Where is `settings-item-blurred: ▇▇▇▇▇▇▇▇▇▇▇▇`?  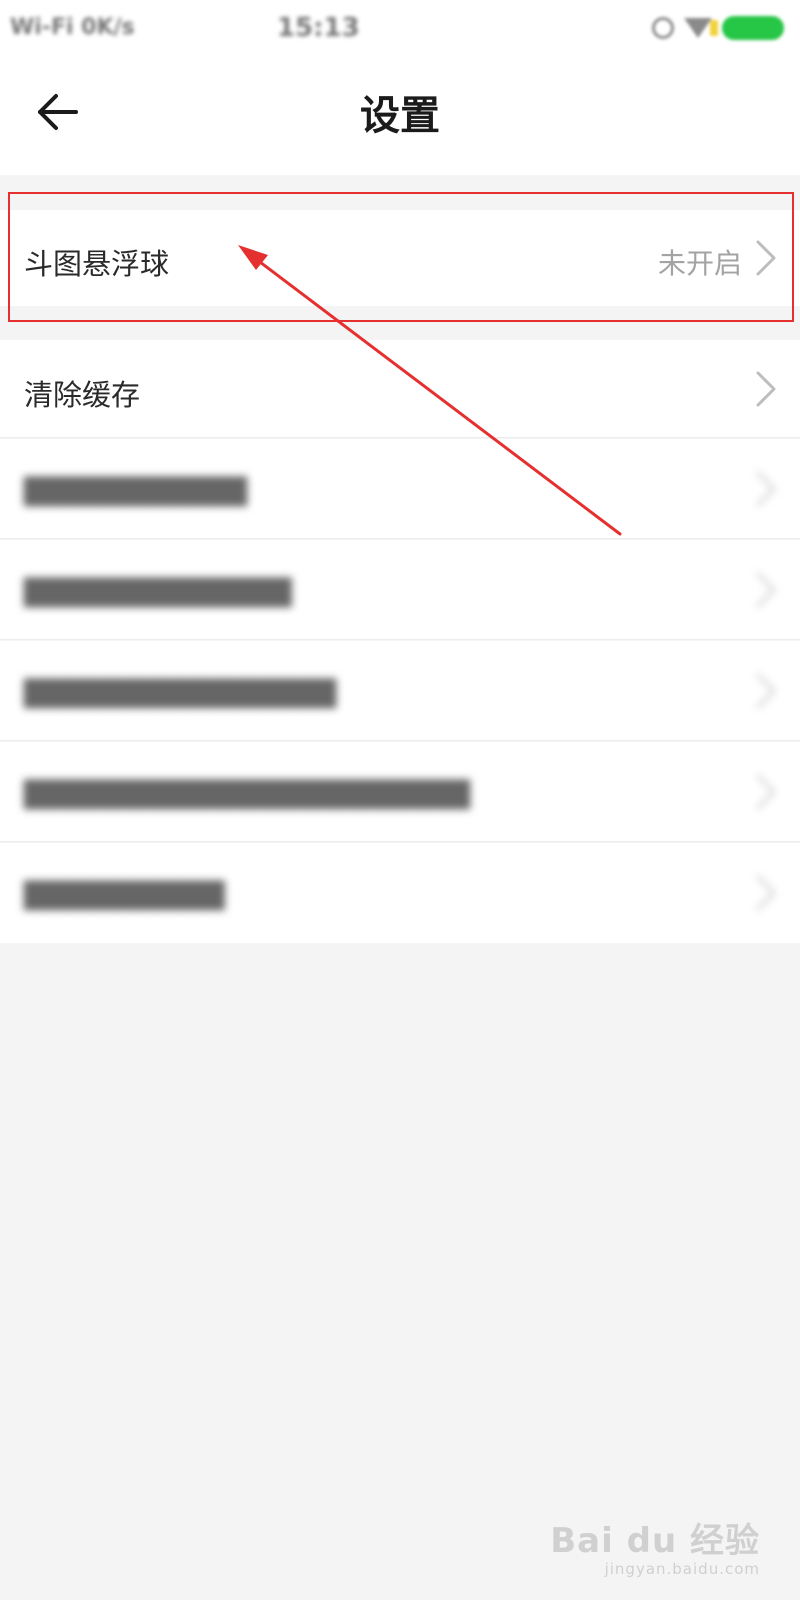
settings-item-blurred: ▇▇▇▇▇▇▇▇▇▇▇▇ is located at coordinates (400, 590).